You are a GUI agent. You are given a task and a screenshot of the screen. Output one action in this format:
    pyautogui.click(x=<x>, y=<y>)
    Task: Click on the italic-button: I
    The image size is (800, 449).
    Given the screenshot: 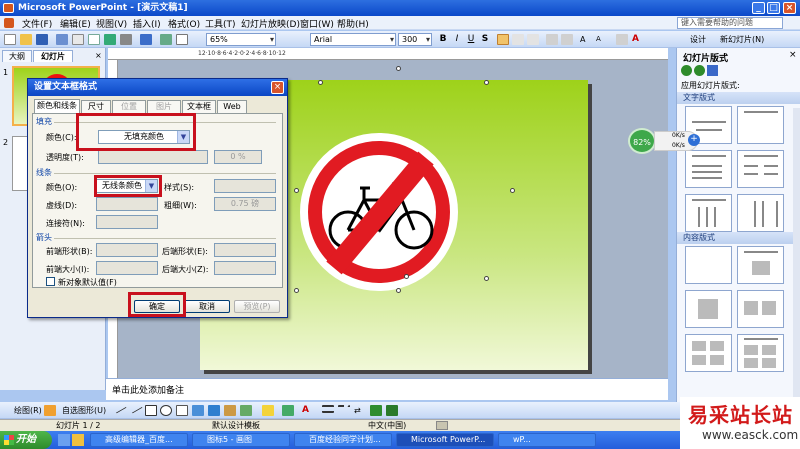 What is the action you would take?
    pyautogui.click(x=457, y=39)
    